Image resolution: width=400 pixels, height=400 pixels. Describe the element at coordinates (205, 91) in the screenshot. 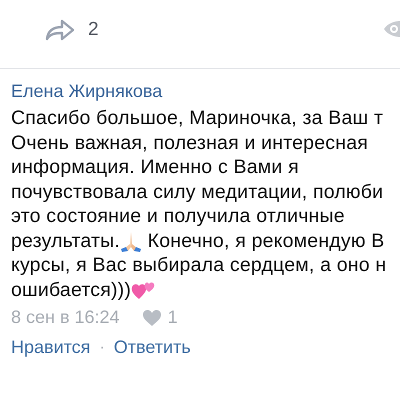

I see `author-name: Елена Жирнякова` at that location.